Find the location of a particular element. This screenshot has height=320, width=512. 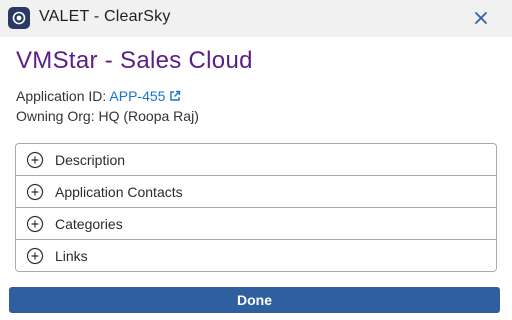

circle-logo-icon is located at coordinates (19, 18).